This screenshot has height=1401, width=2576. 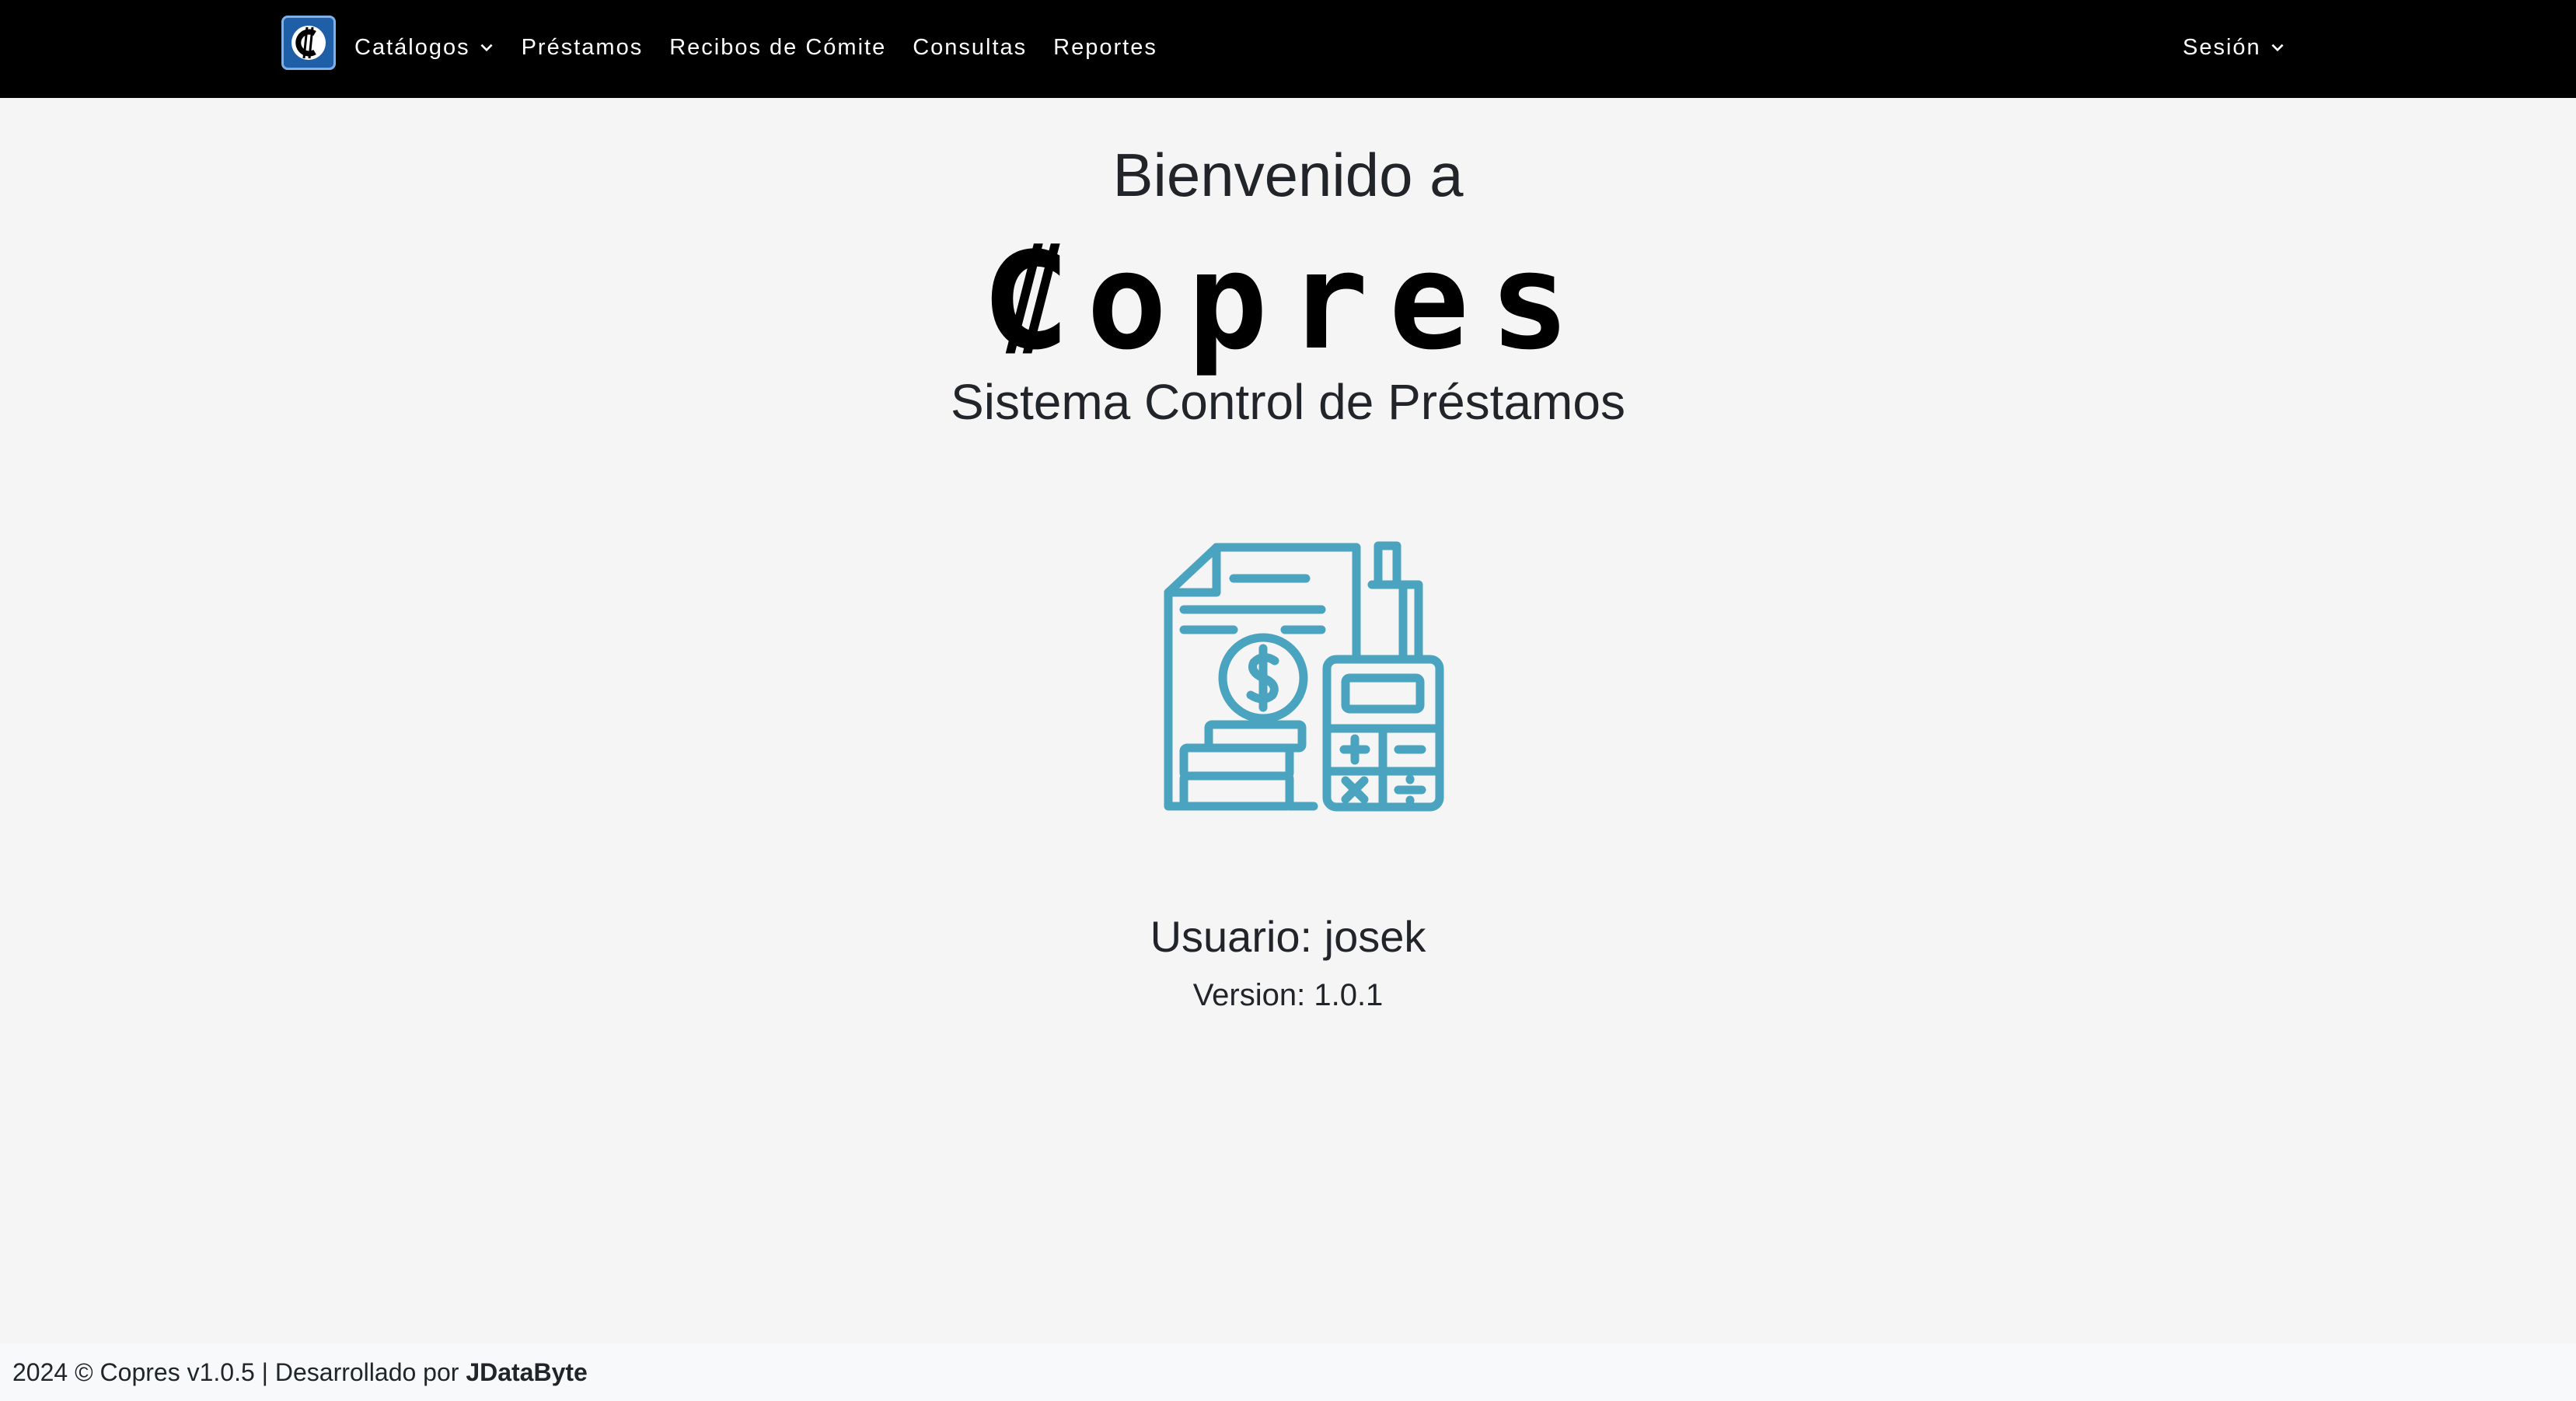 I want to click on nav-reportes: Reportes, so click(x=1105, y=48).